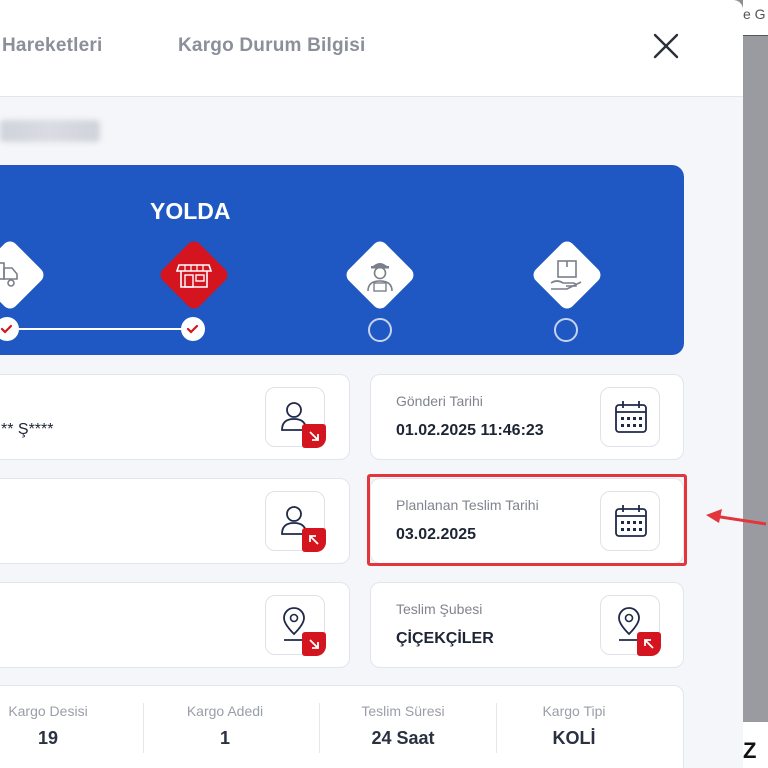 The height and width of the screenshot is (768, 768). Describe the element at coordinates (439, 609) in the screenshot. I see `delivery-branch-label: Teslim Şubesi` at that location.